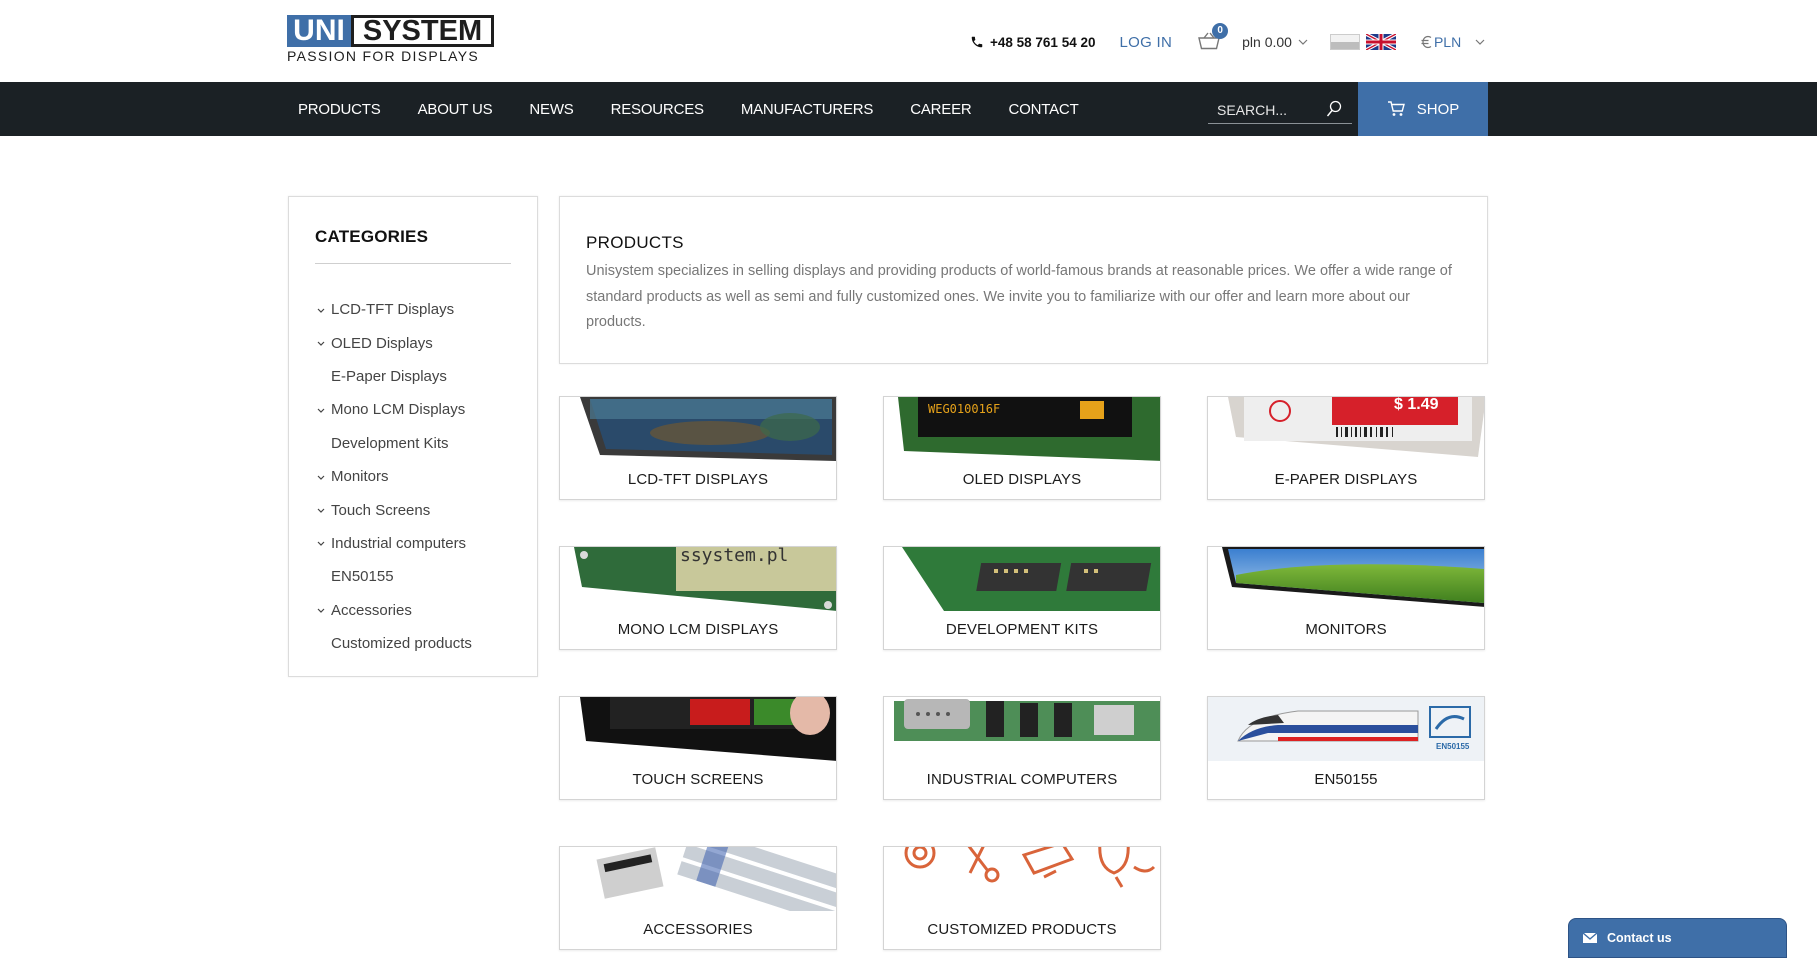 The height and width of the screenshot is (958, 1817). I want to click on page-title: PRODUCTS, so click(635, 242).